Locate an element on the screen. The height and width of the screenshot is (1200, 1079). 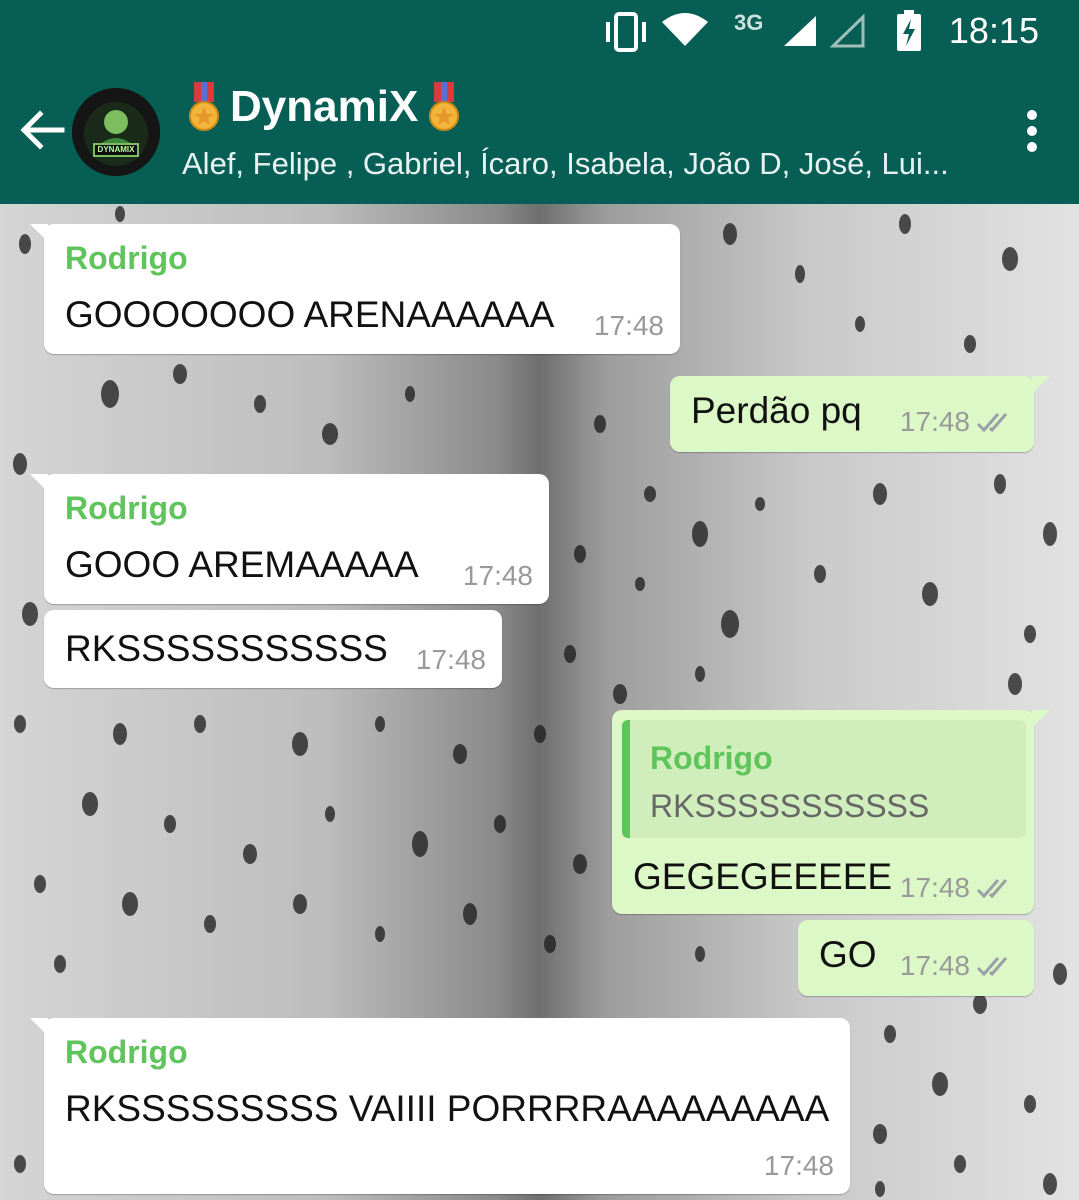
message-text: Perdão pq is located at coordinates (776, 410).